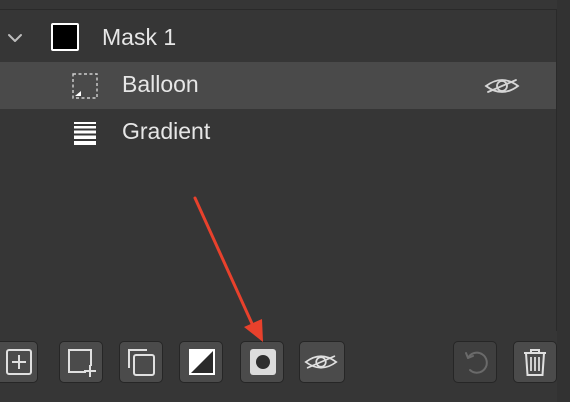  I want to click on layer-label-mask-1: Mask 1, so click(139, 37).